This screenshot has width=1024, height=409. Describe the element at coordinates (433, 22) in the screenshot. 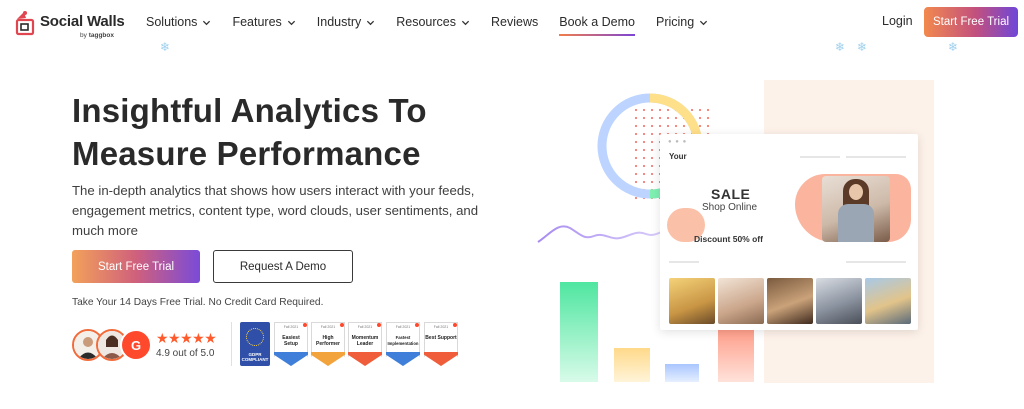

I see `nav-item-resources: Resources` at that location.